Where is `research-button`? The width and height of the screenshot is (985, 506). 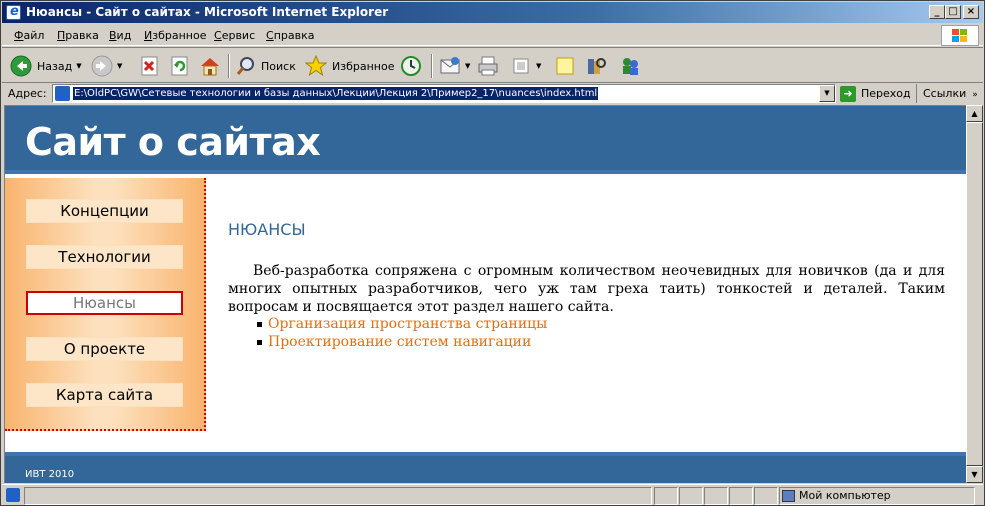
research-button is located at coordinates (596, 66).